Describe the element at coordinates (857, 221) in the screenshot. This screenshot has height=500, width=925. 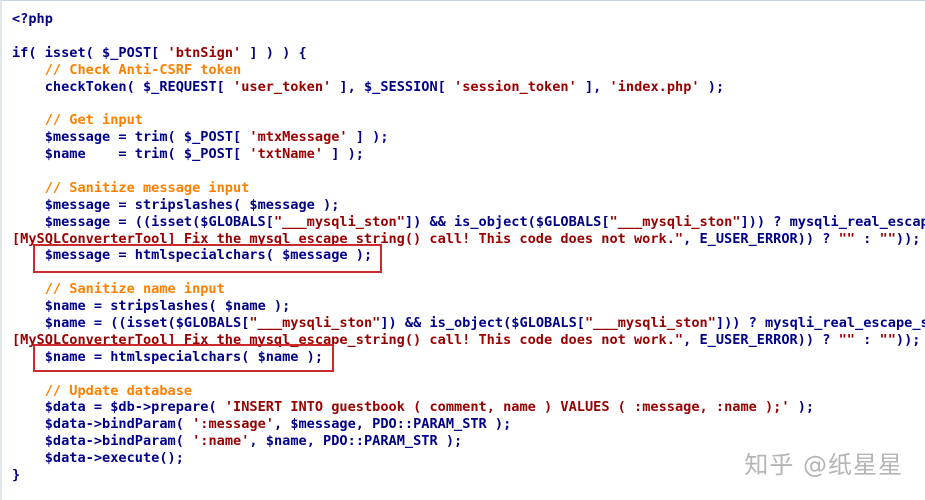
I see `code-token: mysqli_real_escape_string` at that location.